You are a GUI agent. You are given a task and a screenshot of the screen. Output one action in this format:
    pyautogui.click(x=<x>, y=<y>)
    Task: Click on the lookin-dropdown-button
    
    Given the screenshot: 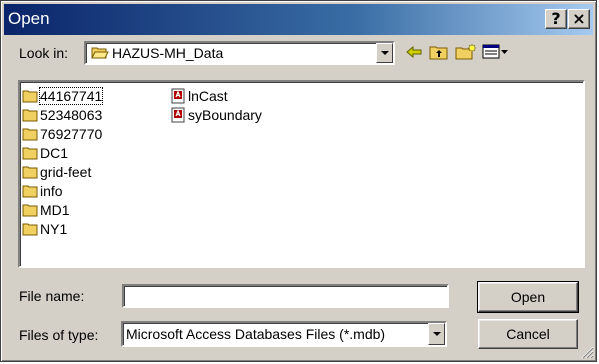 What is the action you would take?
    pyautogui.click(x=384, y=53)
    